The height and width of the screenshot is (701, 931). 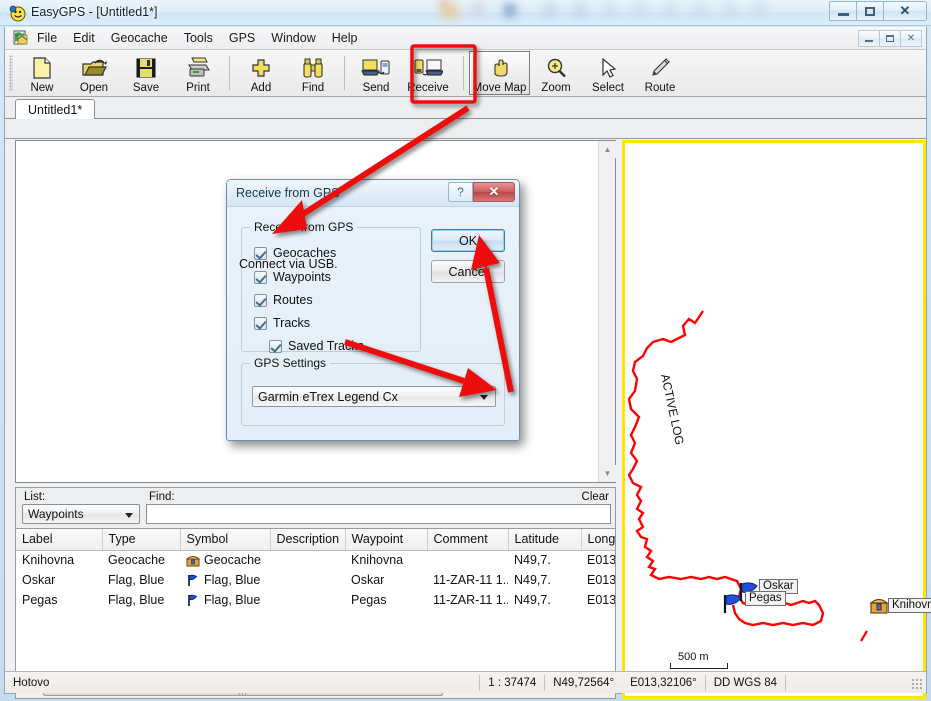 I want to click on column-header-latitude: Latitude, so click(x=545, y=540).